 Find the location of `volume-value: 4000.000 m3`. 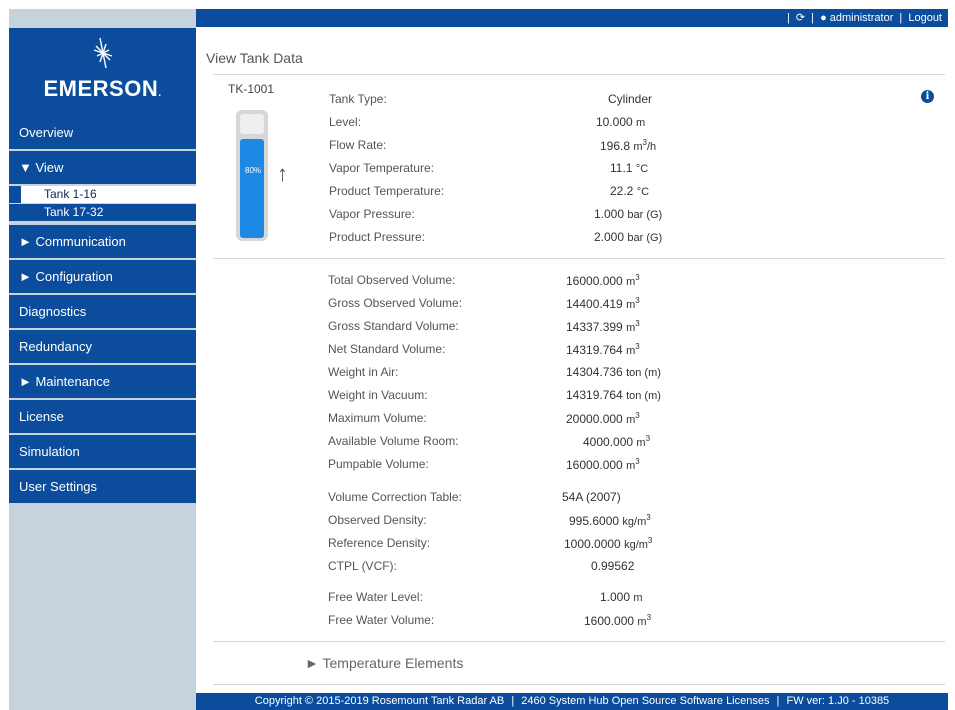

volume-value: 4000.000 m3 is located at coordinates (617, 441).